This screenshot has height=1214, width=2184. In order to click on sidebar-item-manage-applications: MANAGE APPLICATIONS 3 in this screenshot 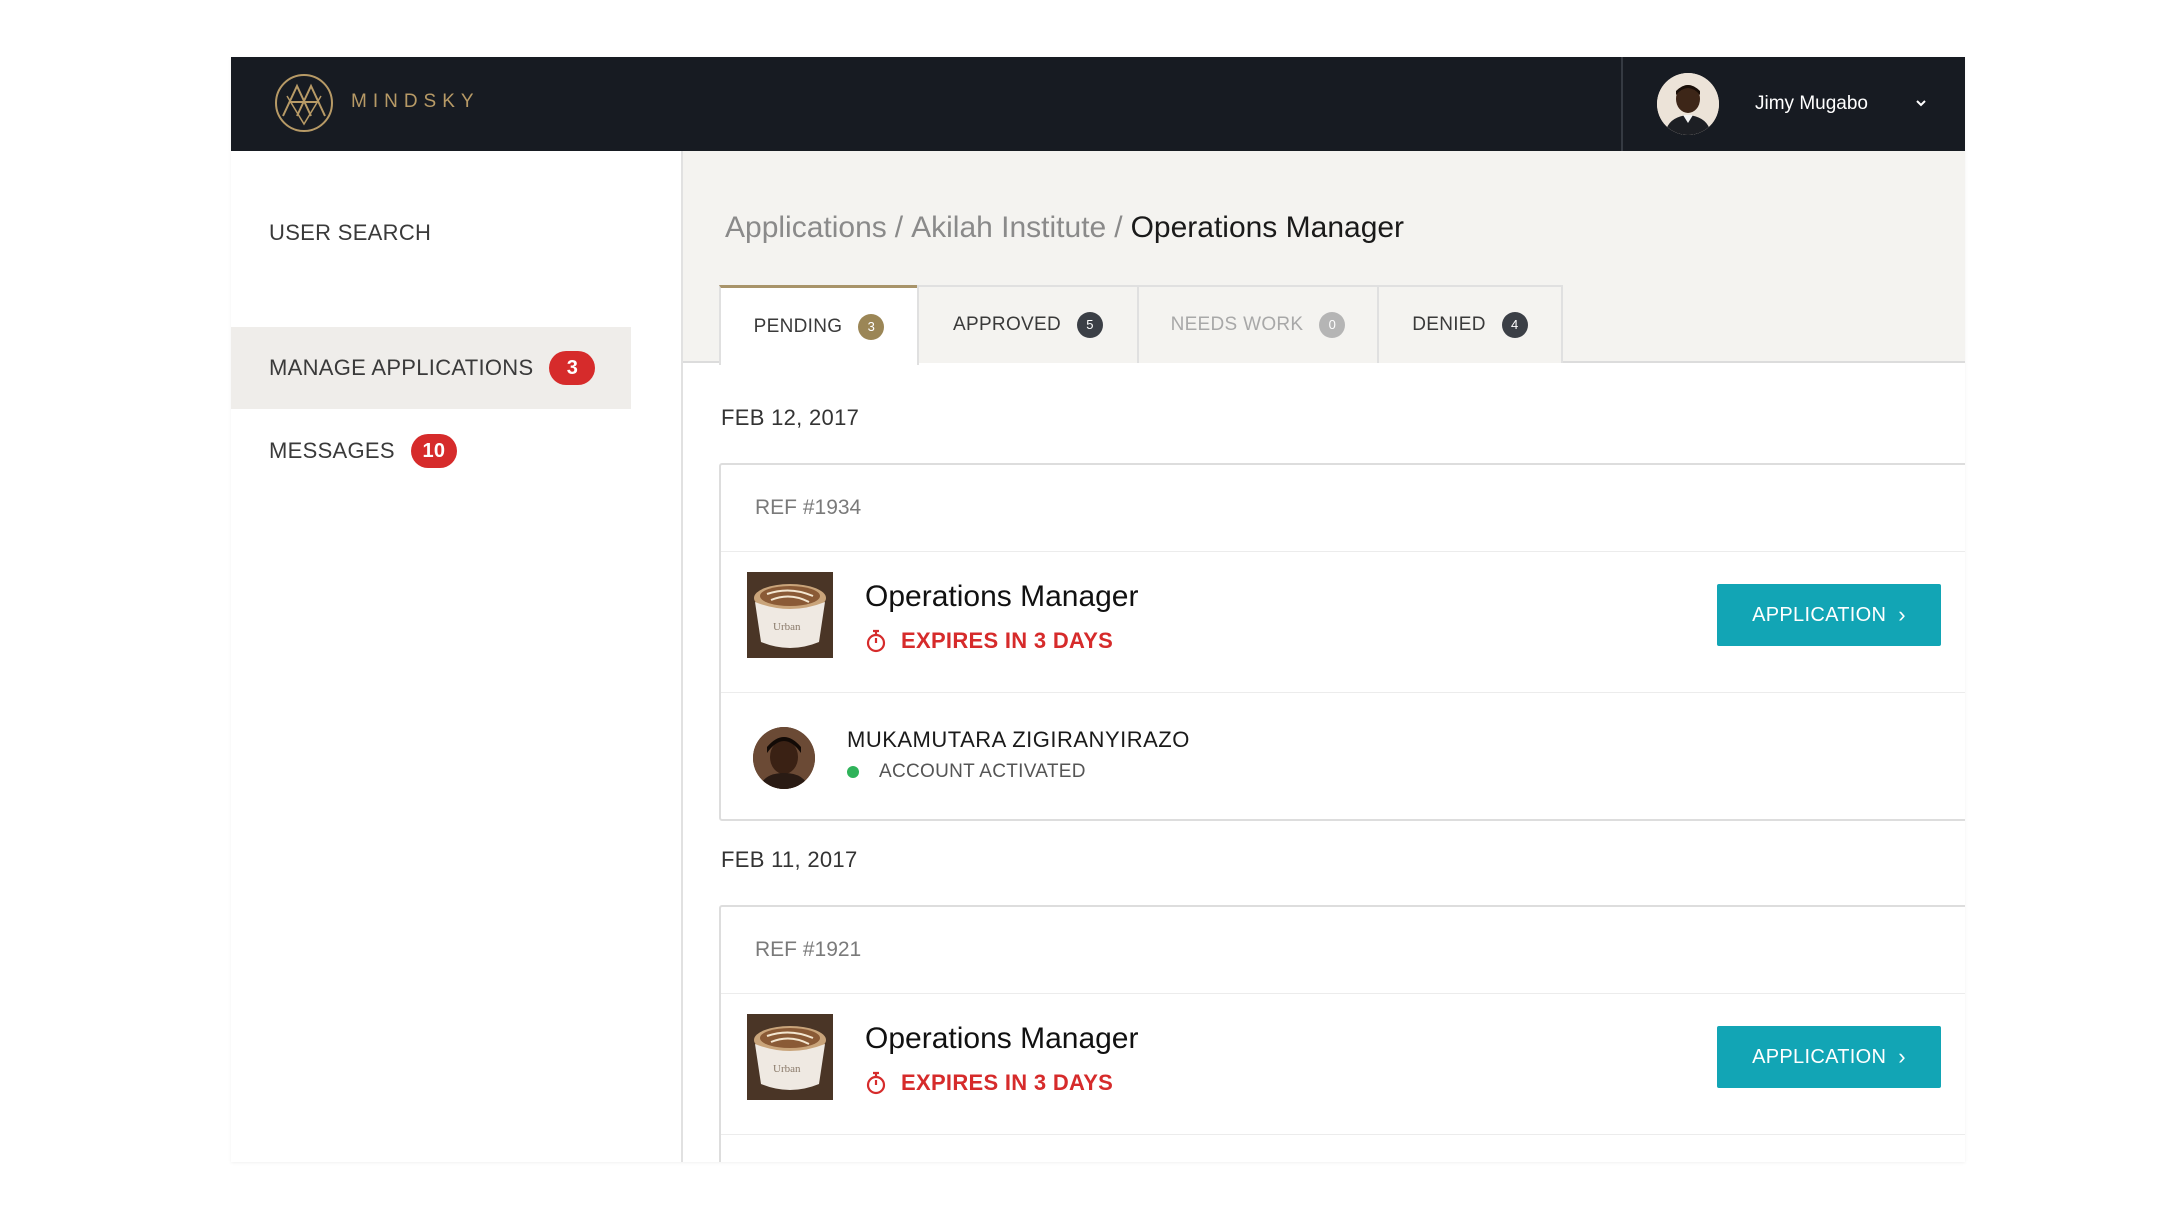, I will do `click(431, 368)`.